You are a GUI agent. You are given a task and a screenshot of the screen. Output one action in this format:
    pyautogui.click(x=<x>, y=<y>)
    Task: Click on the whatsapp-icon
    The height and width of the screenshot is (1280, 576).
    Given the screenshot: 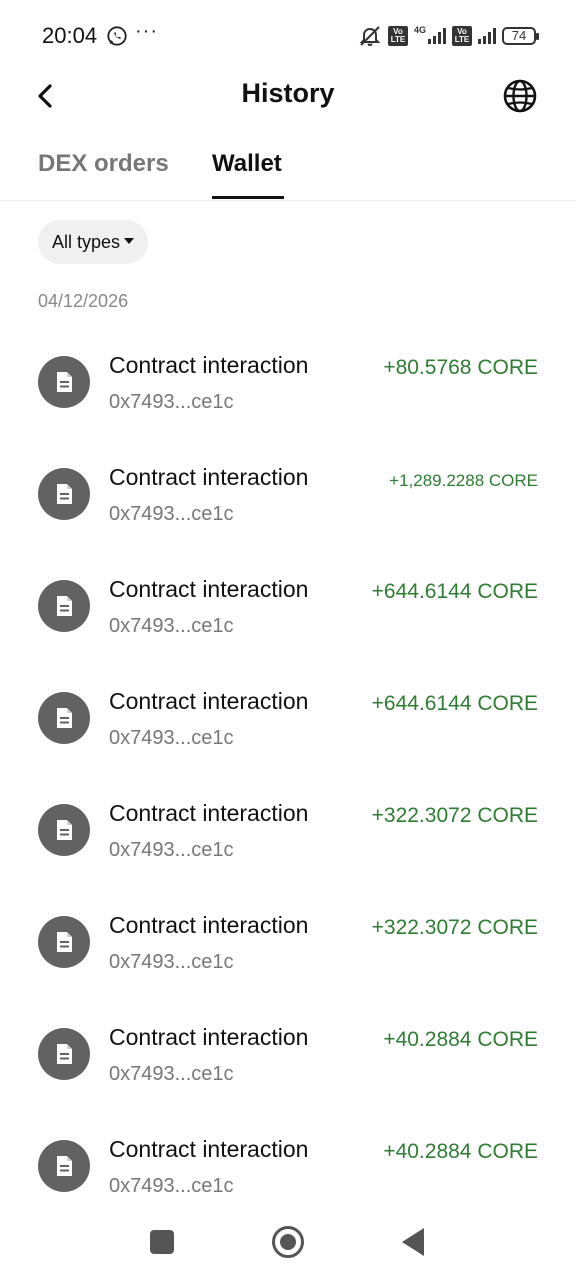 What is the action you would take?
    pyautogui.click(x=117, y=36)
    